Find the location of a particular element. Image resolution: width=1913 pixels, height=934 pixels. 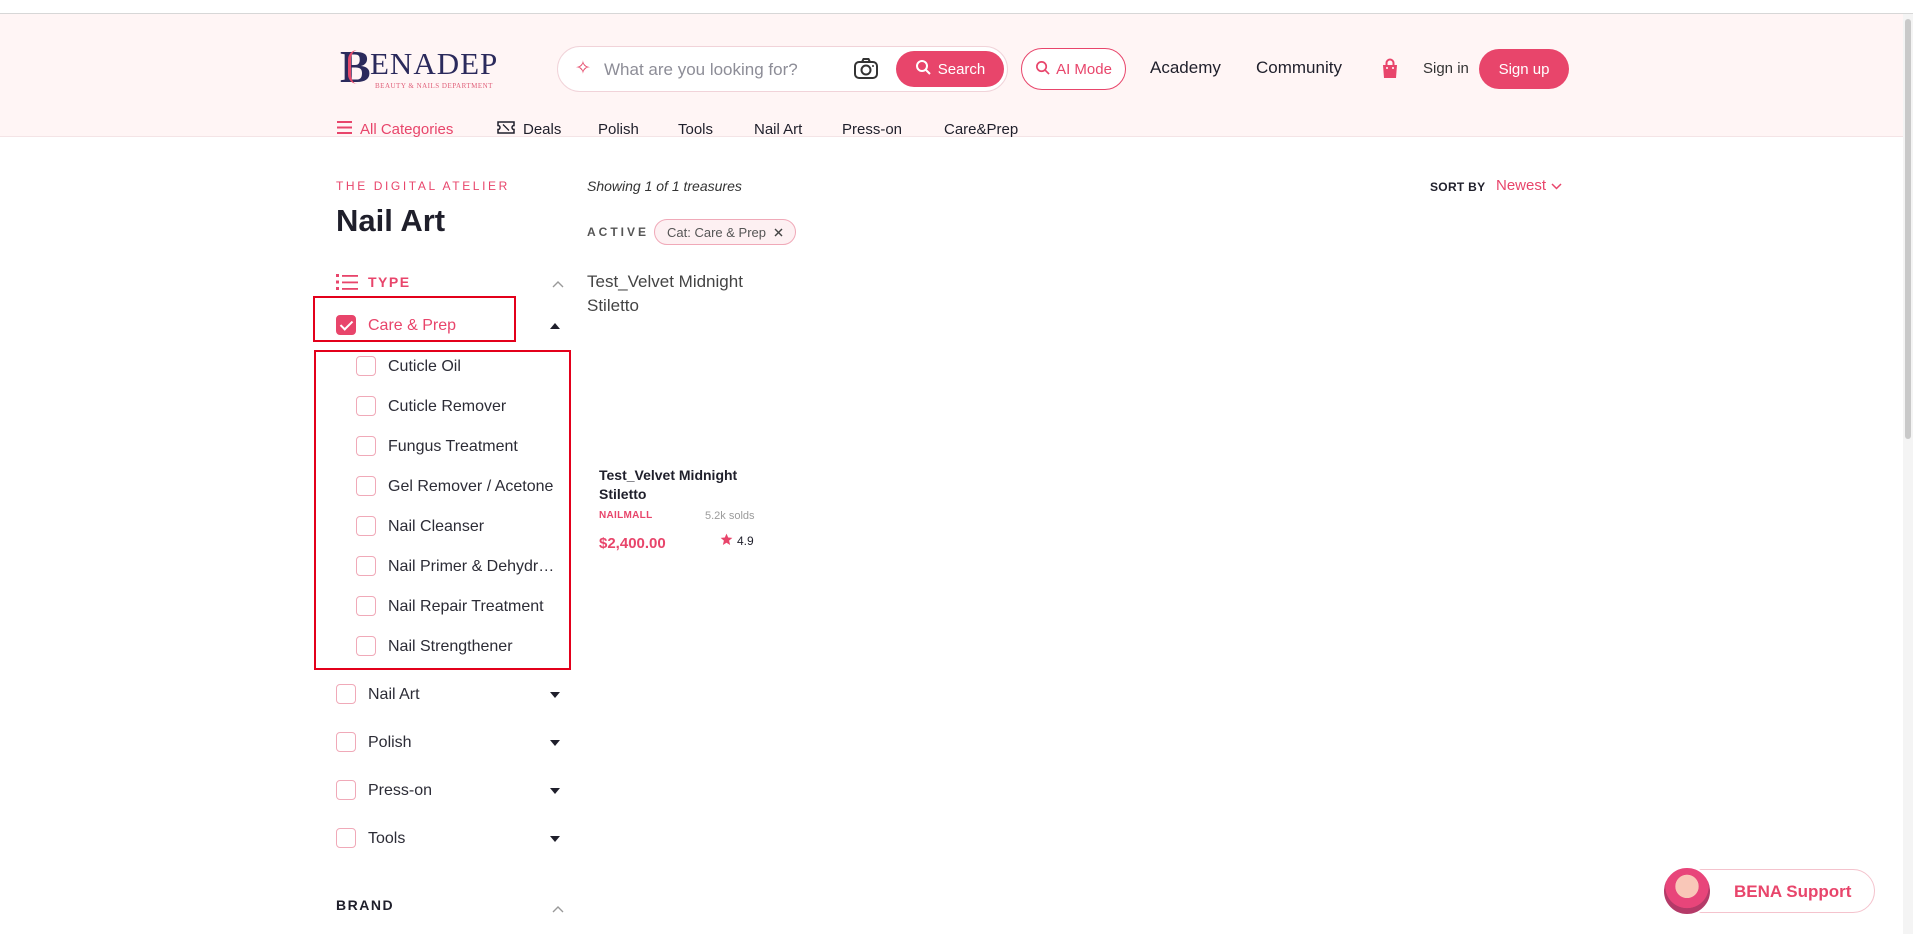

caret-up-icon is located at coordinates (555, 326).